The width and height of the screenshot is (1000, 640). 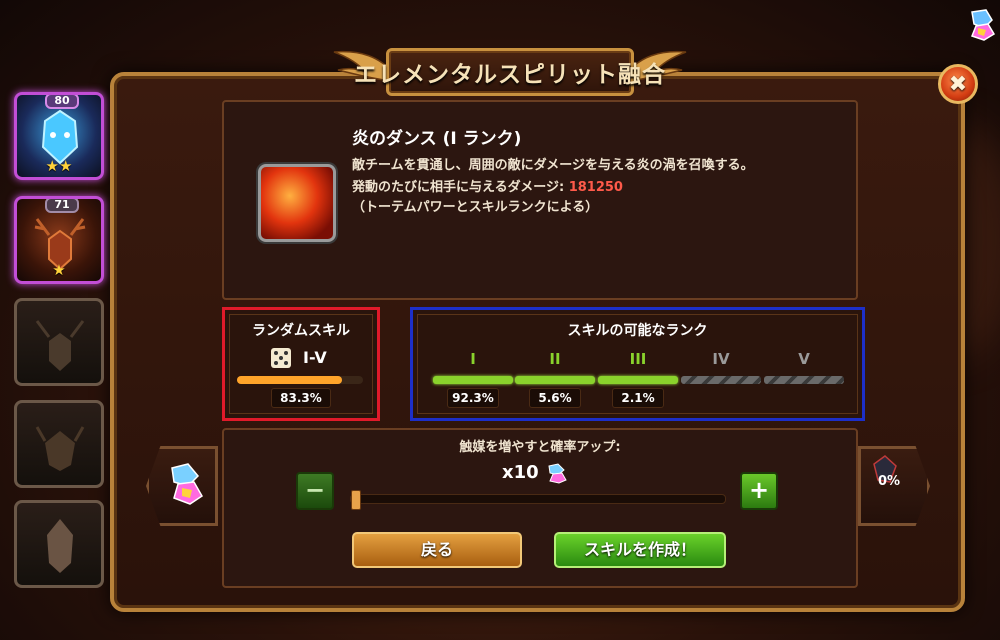 I want to click on catalyst-slider, so click(x=538, y=500).